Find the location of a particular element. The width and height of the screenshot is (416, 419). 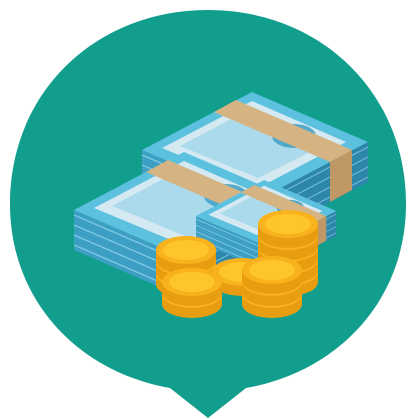

coin-pile-front-right is located at coordinates (272, 287).